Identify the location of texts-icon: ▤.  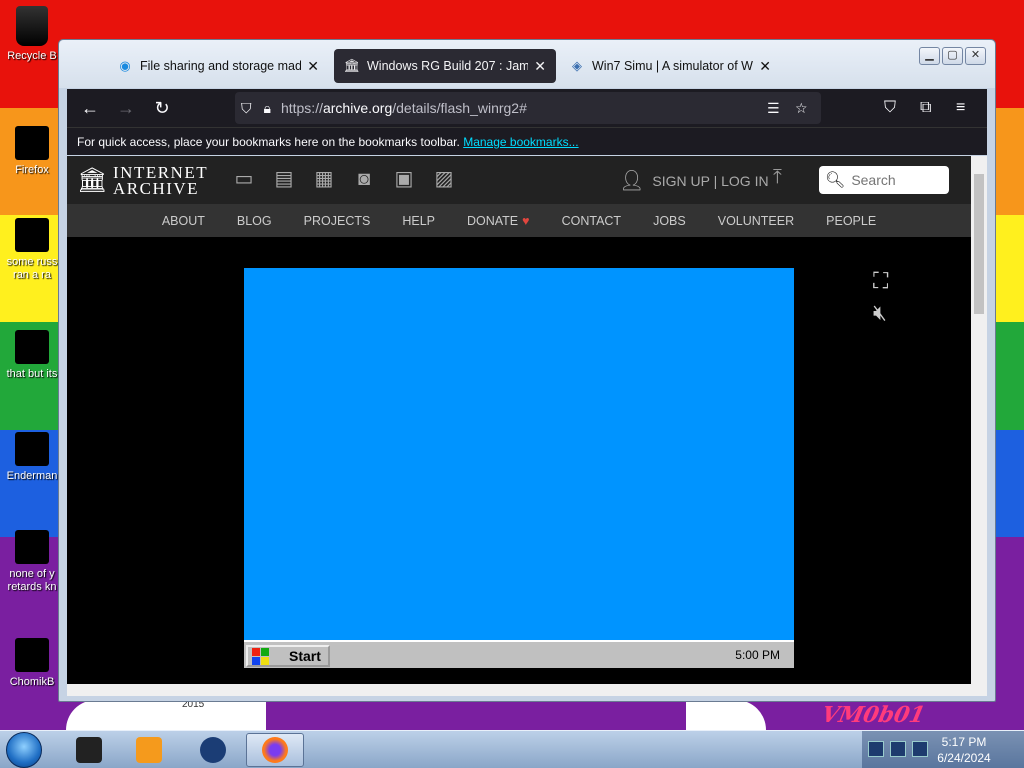
(284, 179).